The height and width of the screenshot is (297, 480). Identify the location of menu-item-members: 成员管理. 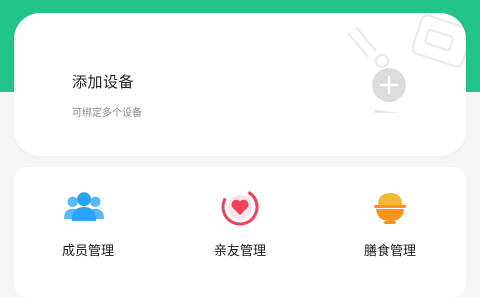
(102, 227).